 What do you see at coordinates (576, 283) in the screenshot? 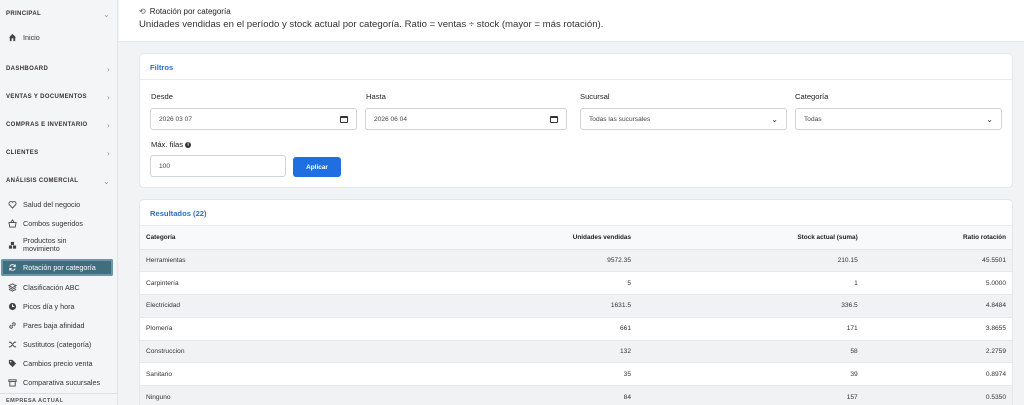
I see `table-row: Carpintería 5 1 5.0000` at bounding box center [576, 283].